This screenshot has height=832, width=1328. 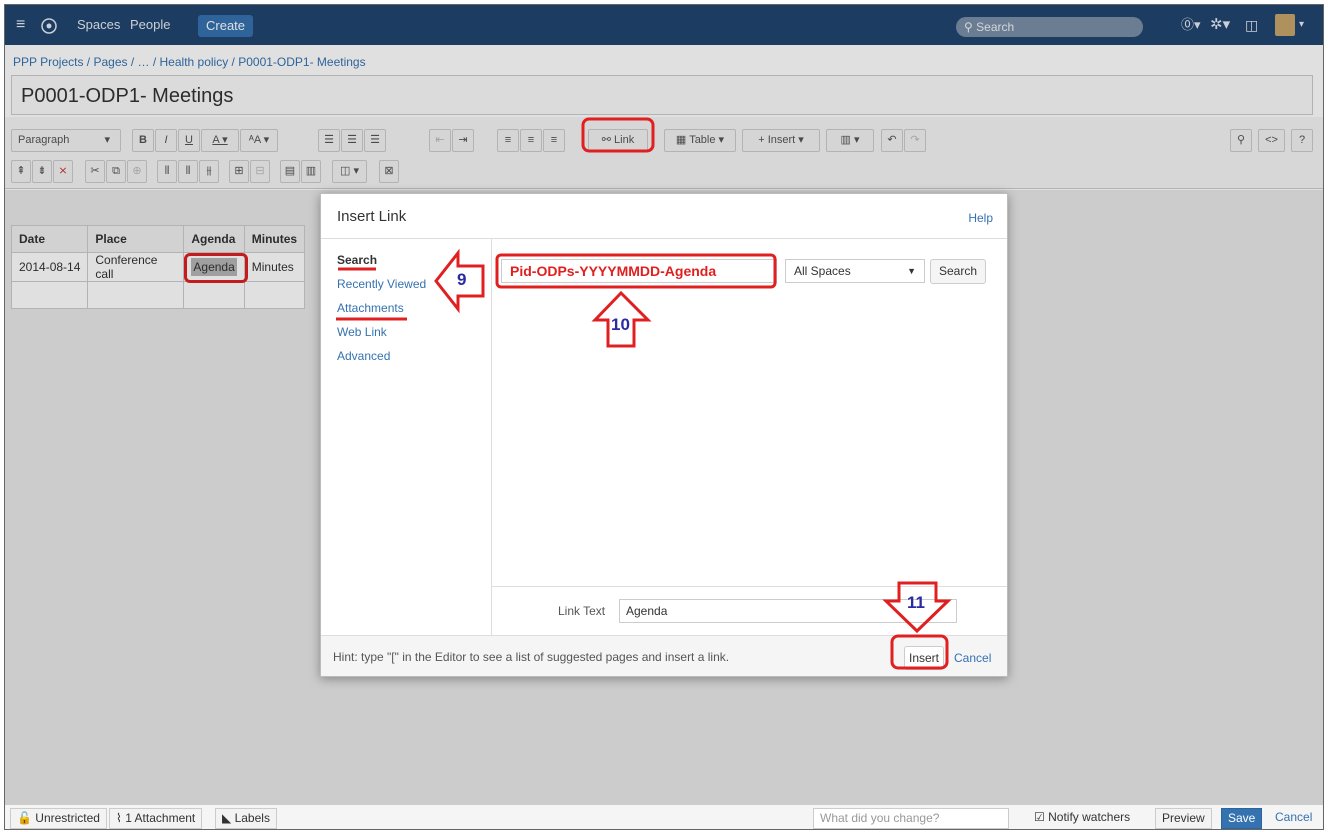 What do you see at coordinates (462, 279) in the screenshot?
I see `annotation-number-9: 9` at bounding box center [462, 279].